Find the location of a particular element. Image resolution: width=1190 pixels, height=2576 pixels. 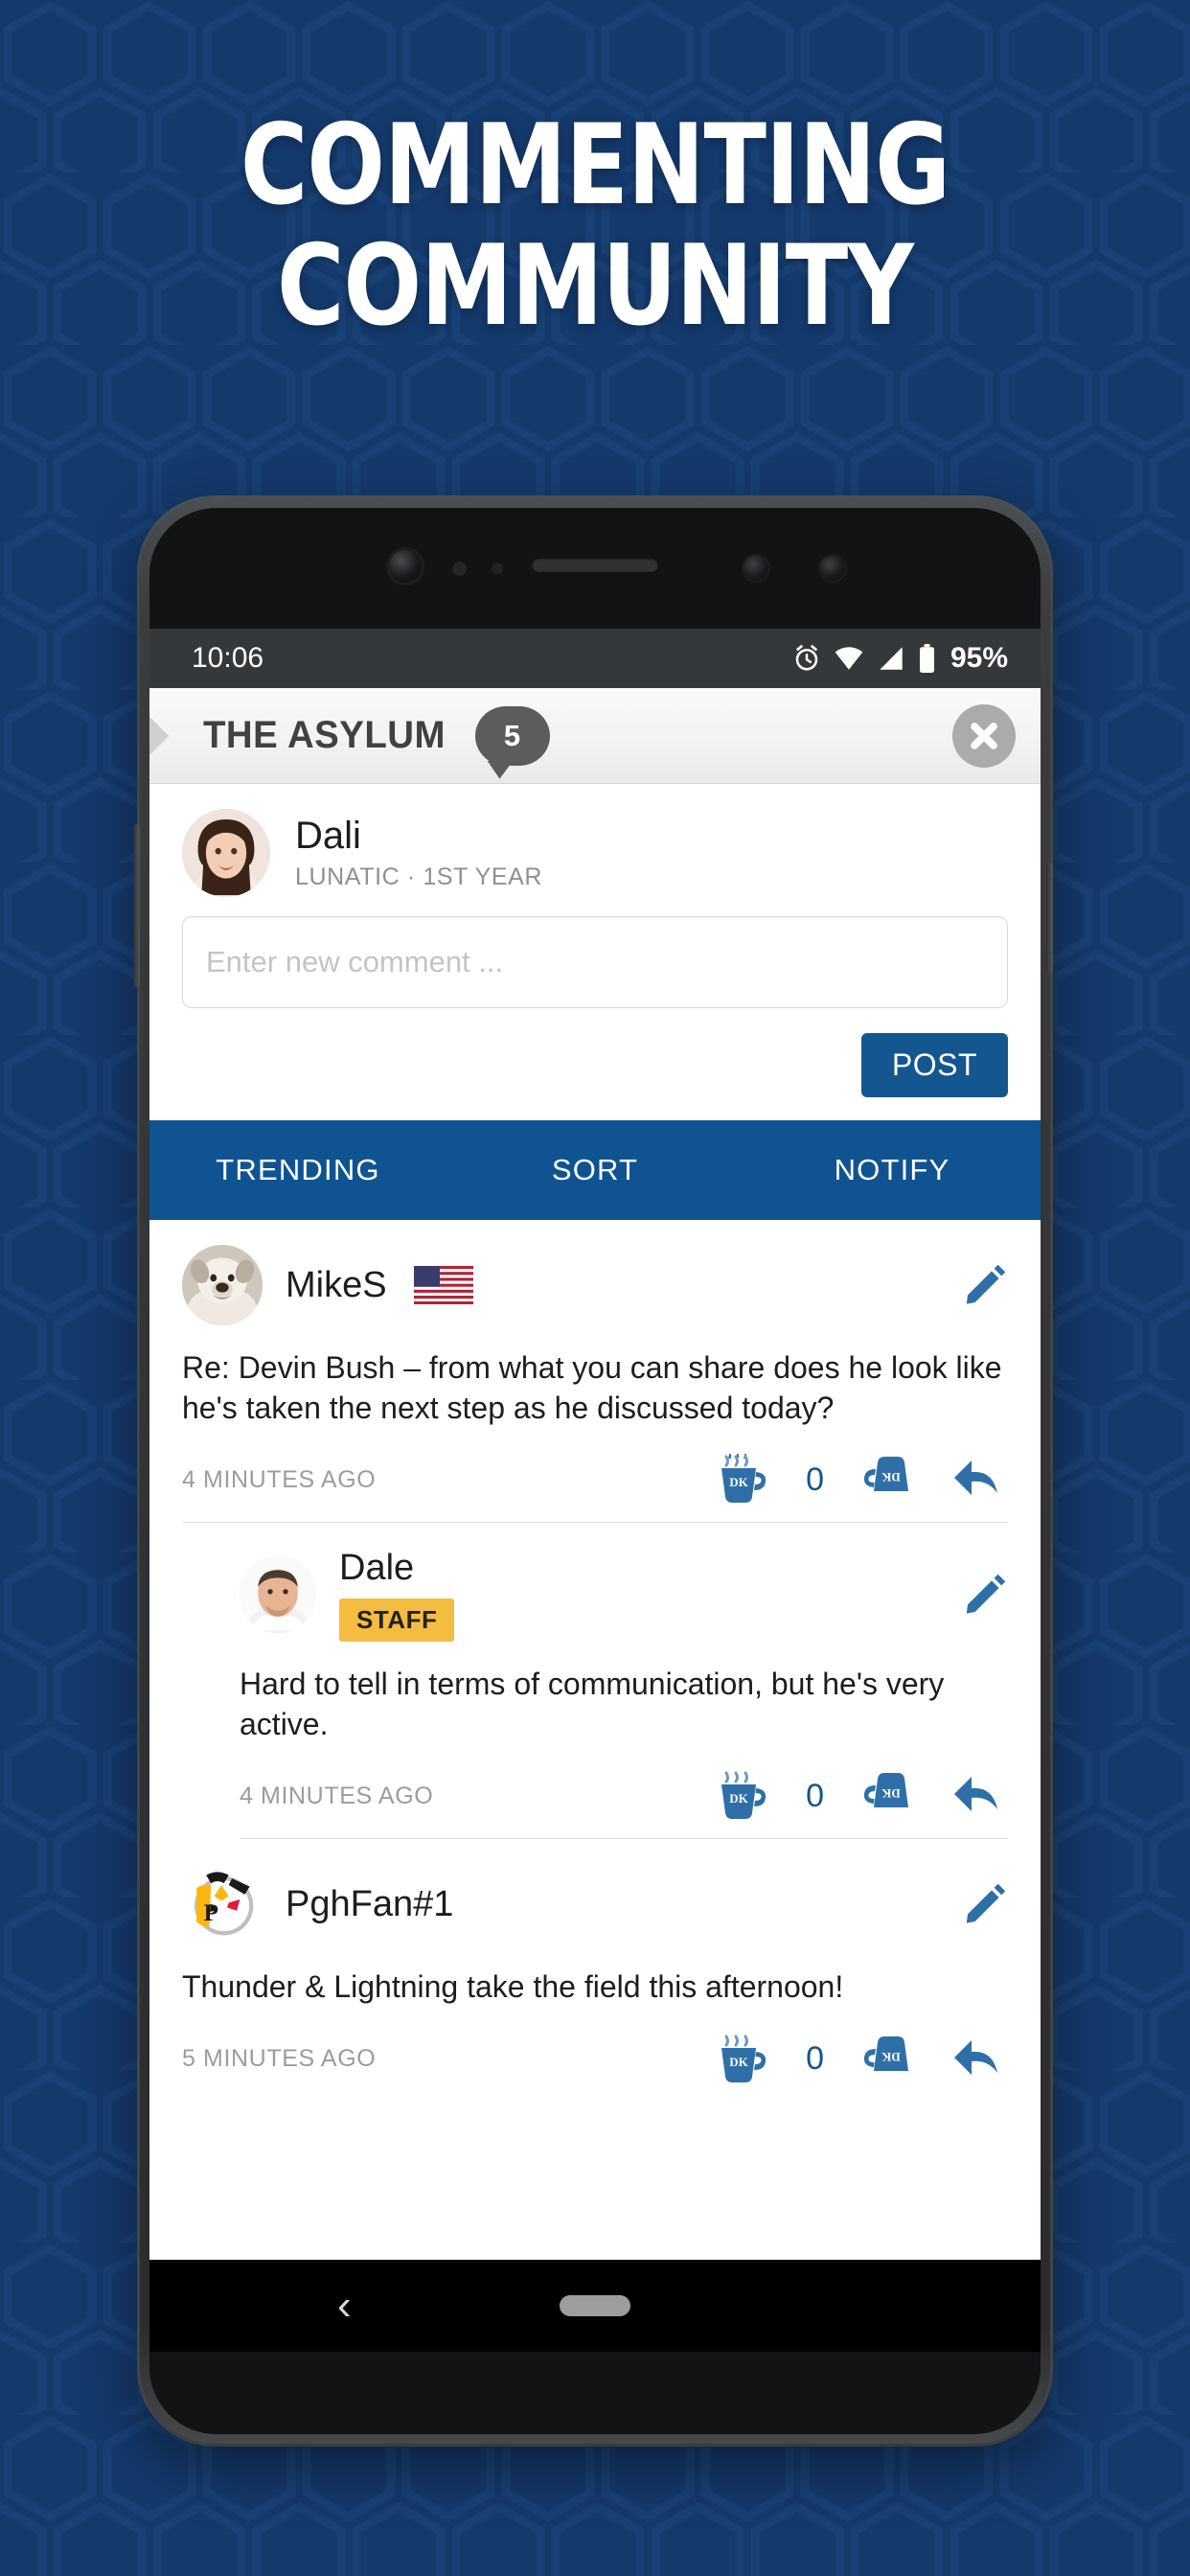

comment-author: PghFan#1 is located at coordinates (370, 1903).